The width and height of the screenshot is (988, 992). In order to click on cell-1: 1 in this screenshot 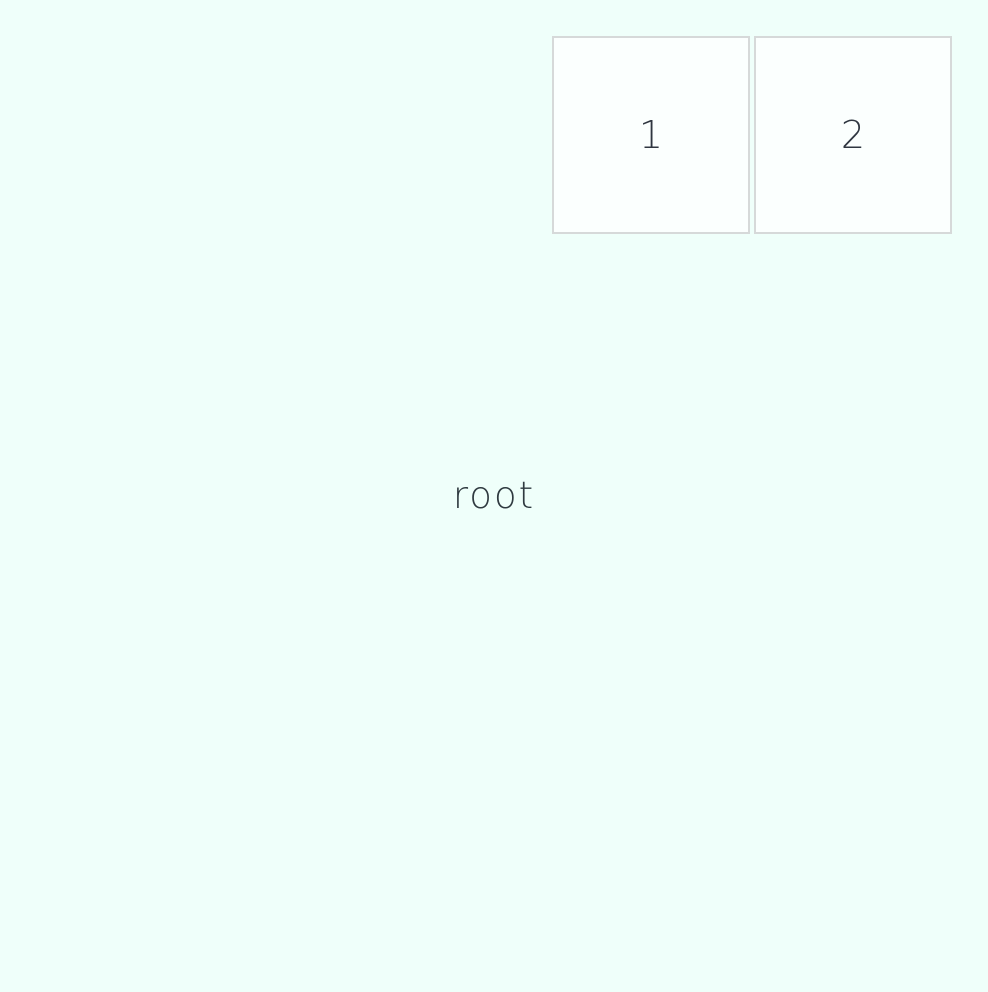, I will do `click(651, 135)`.